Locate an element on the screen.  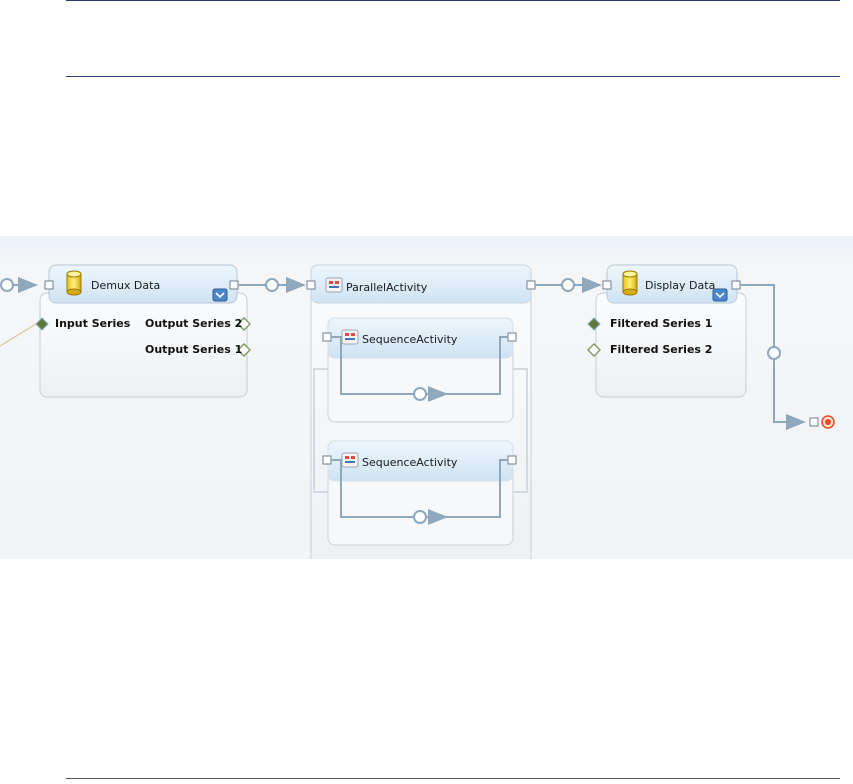
chevron-down-icon is located at coordinates (220, 295).